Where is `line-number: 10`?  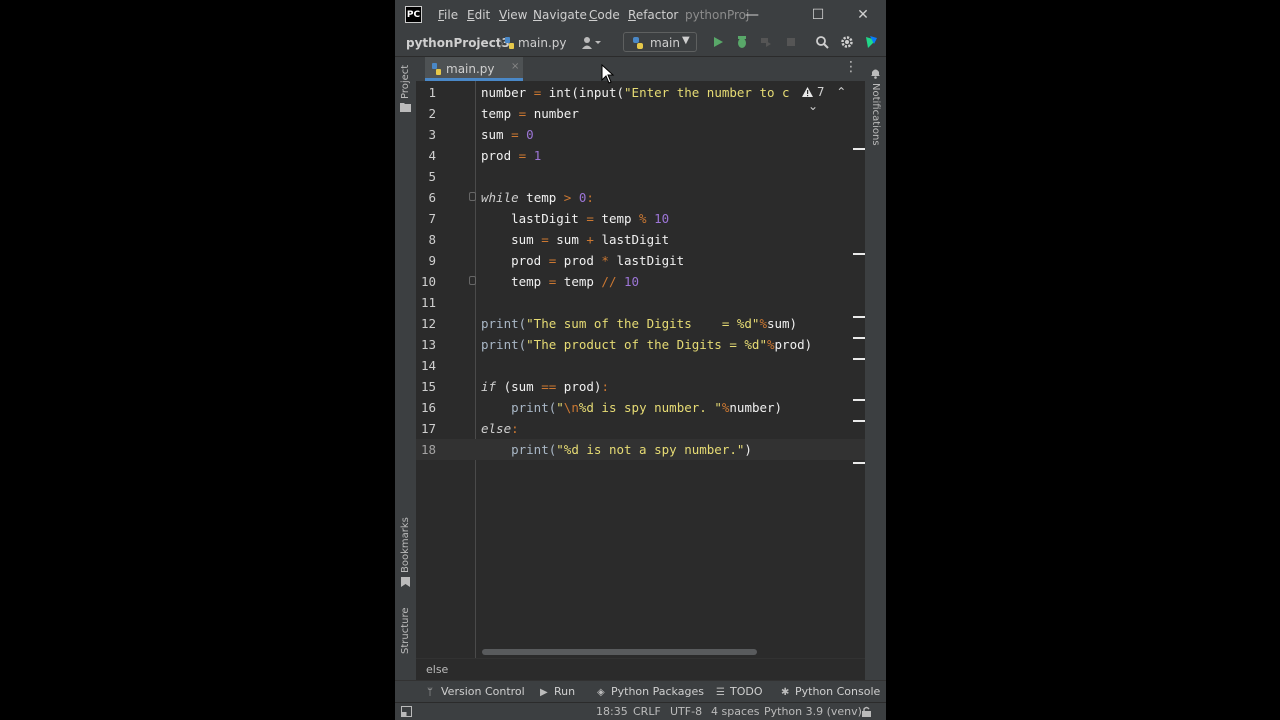 line-number: 10 is located at coordinates (428, 281).